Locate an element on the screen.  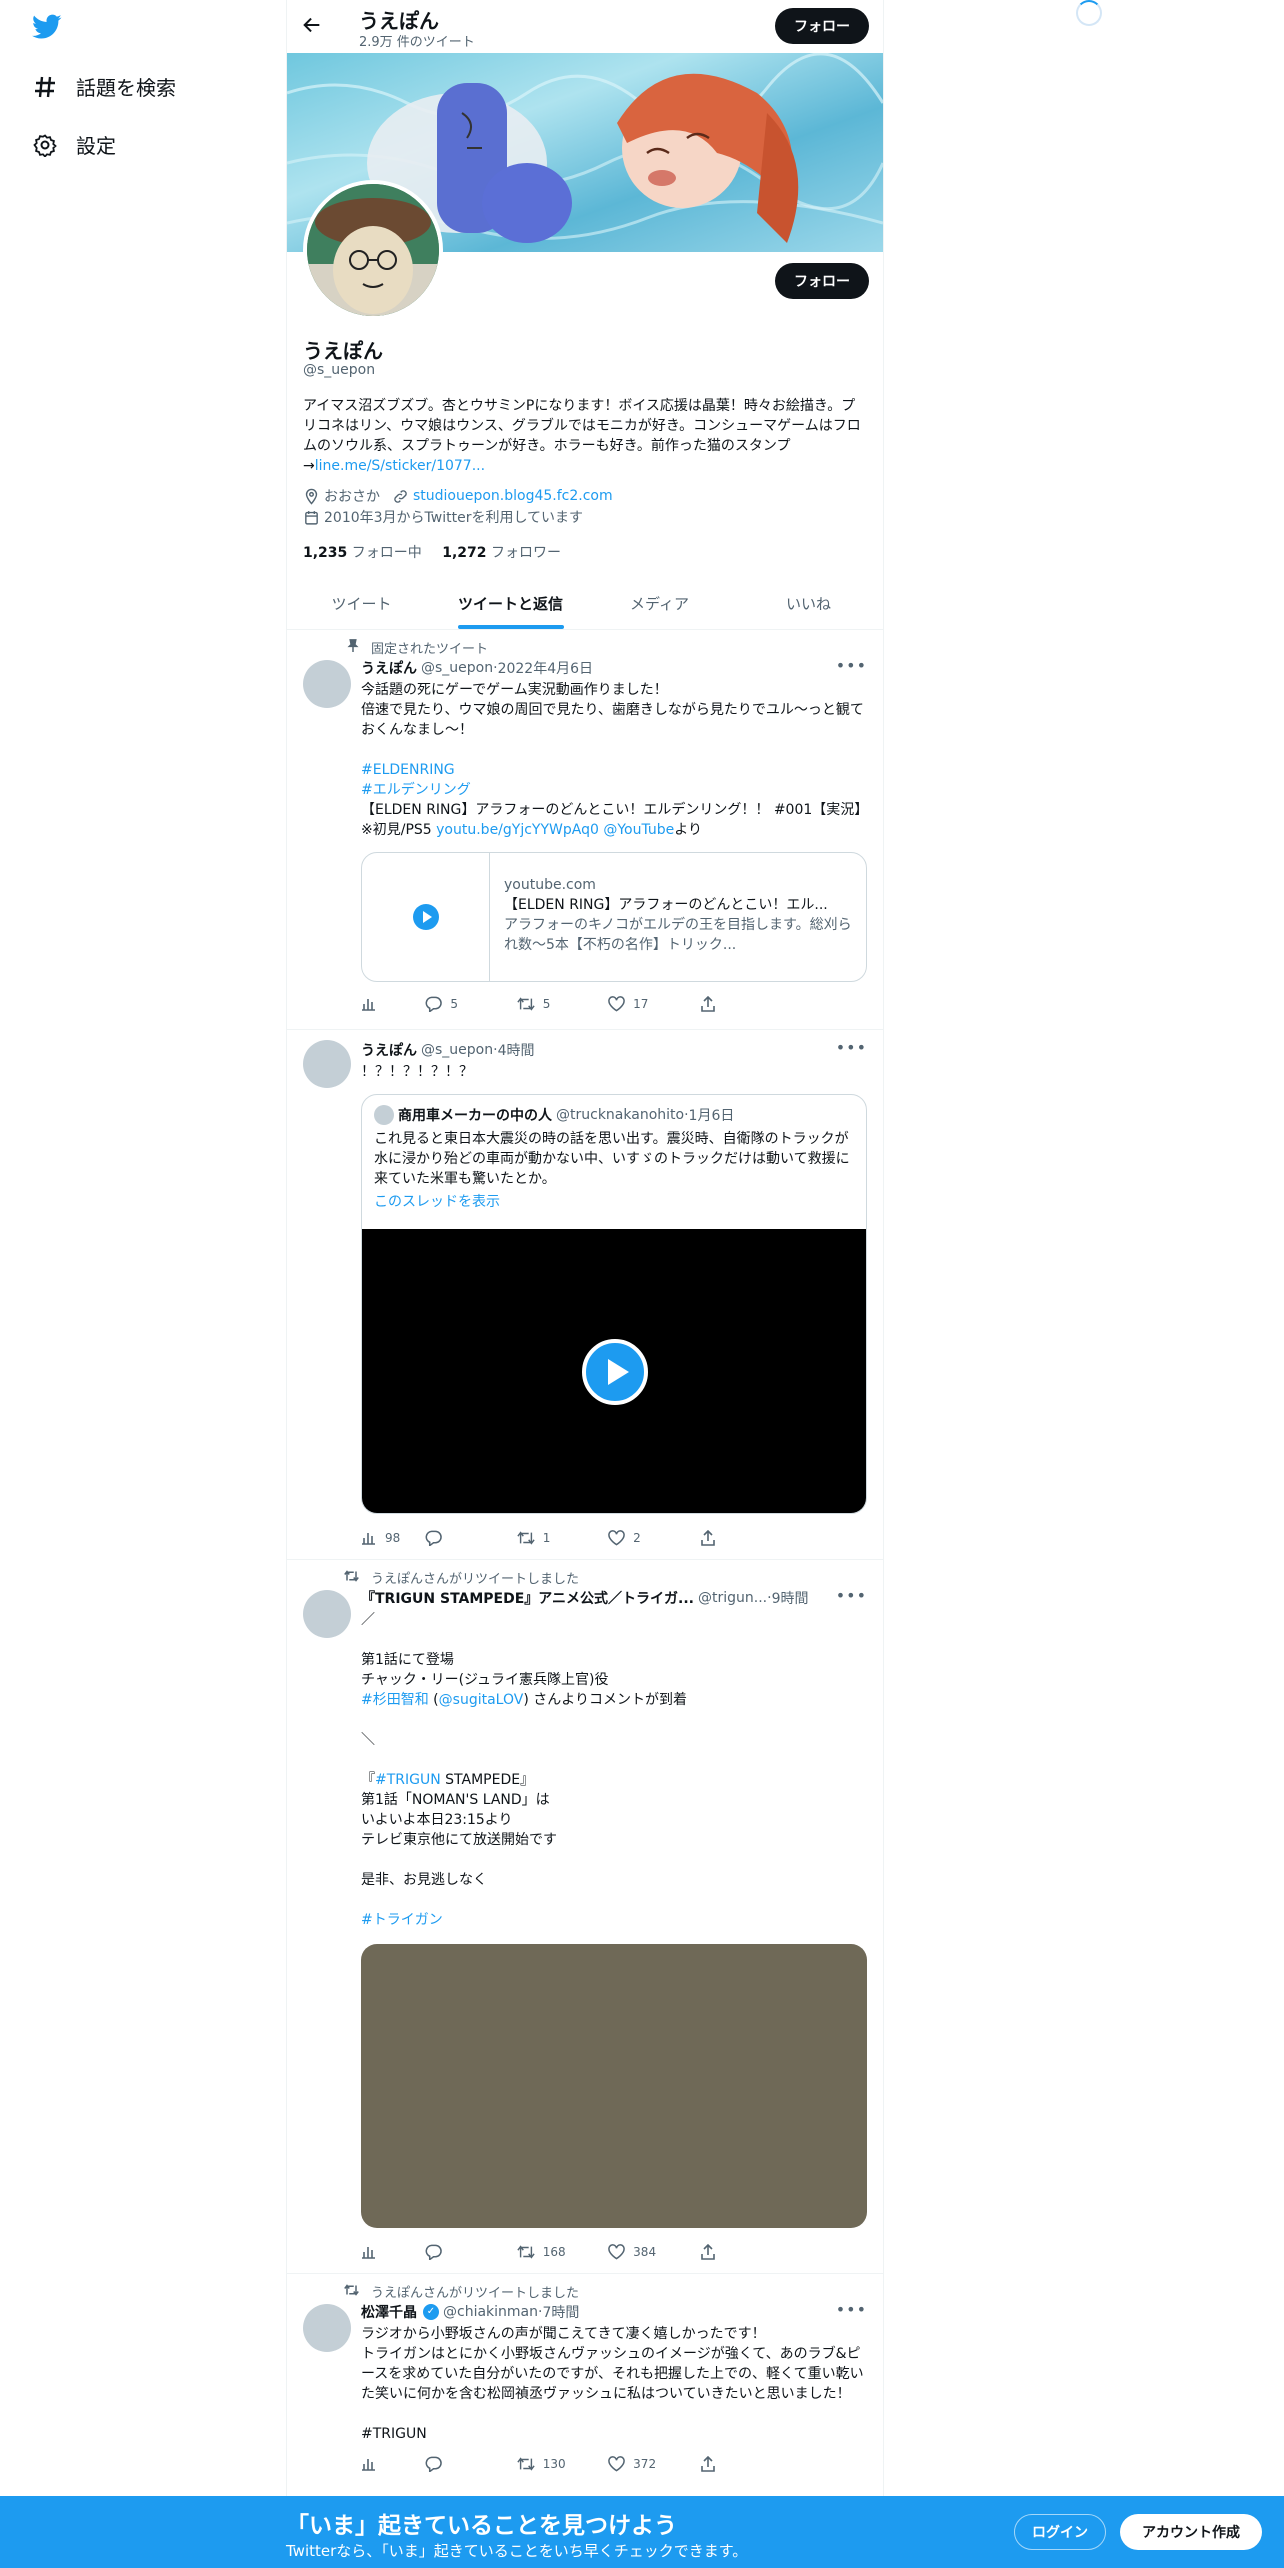
following-link: 1,235 フォロー中 is located at coordinates (362, 553).